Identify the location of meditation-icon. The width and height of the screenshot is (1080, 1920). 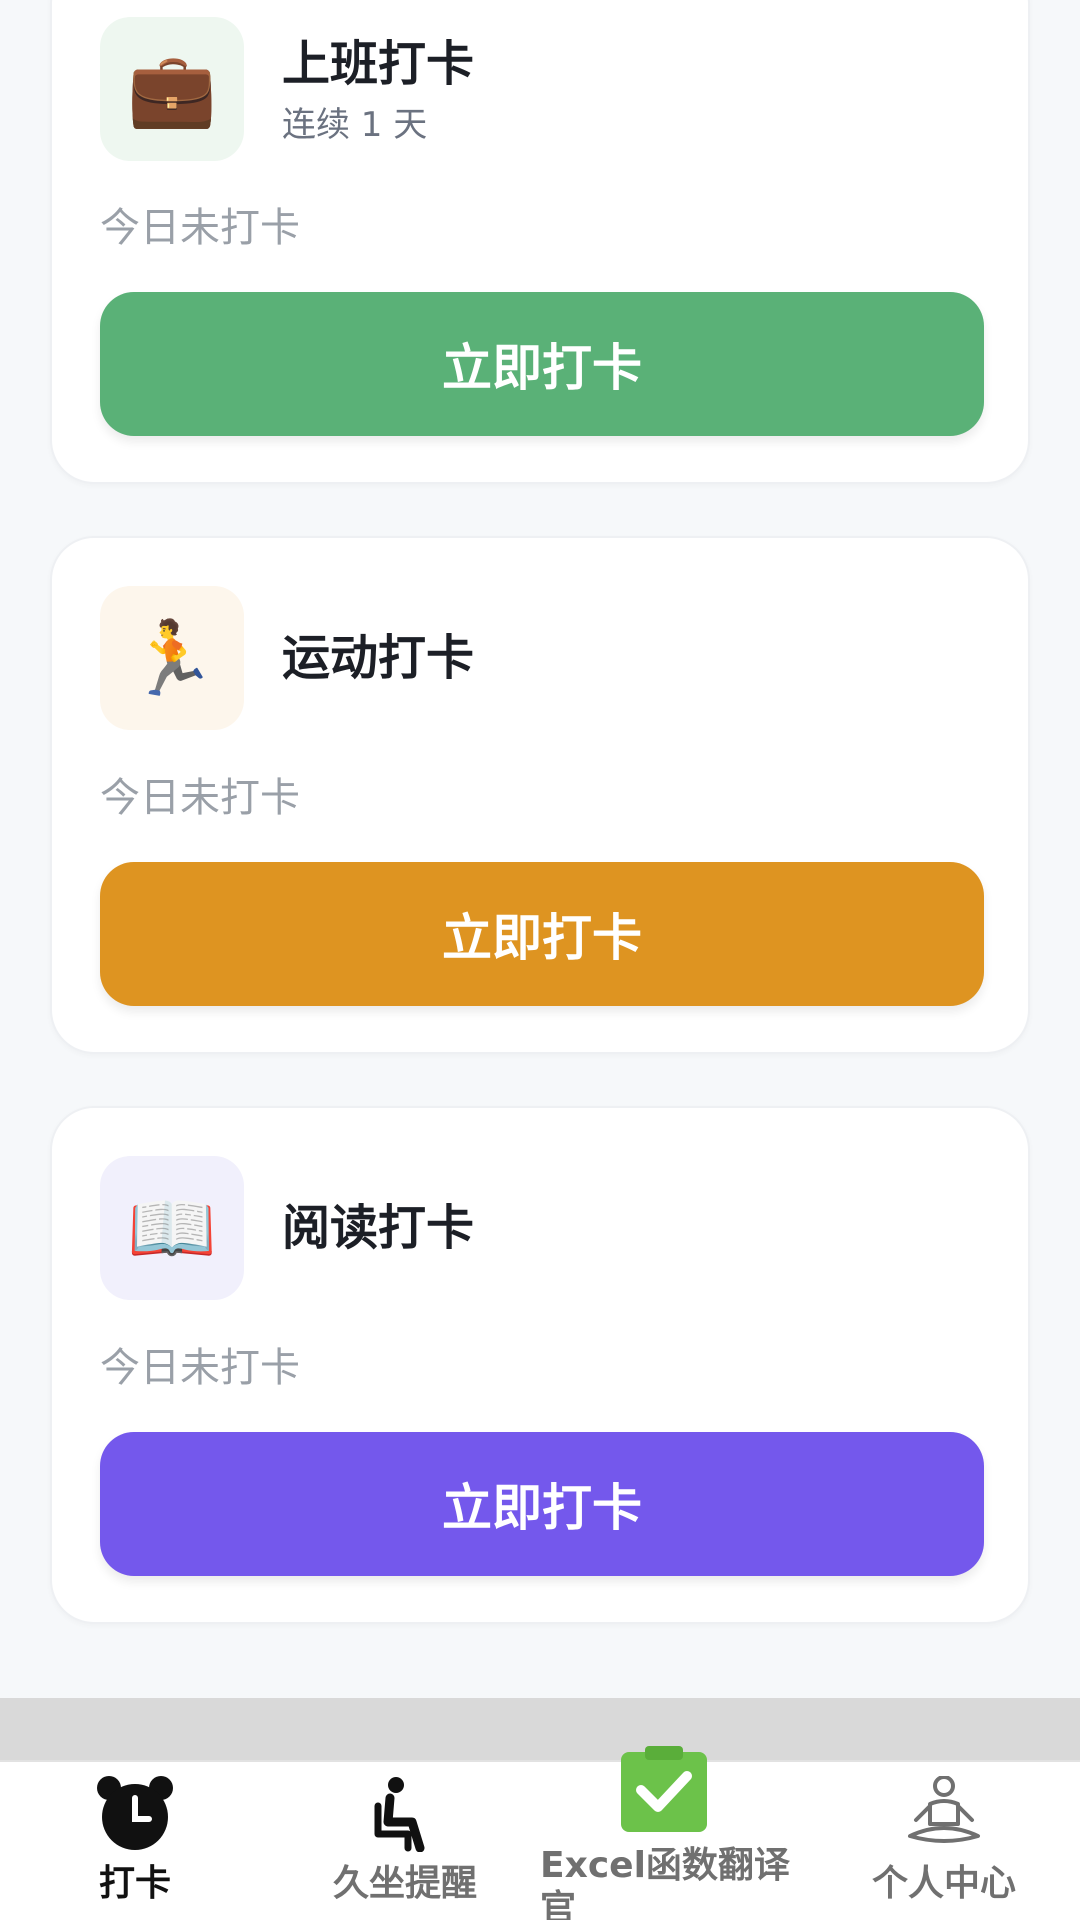
(944, 1812).